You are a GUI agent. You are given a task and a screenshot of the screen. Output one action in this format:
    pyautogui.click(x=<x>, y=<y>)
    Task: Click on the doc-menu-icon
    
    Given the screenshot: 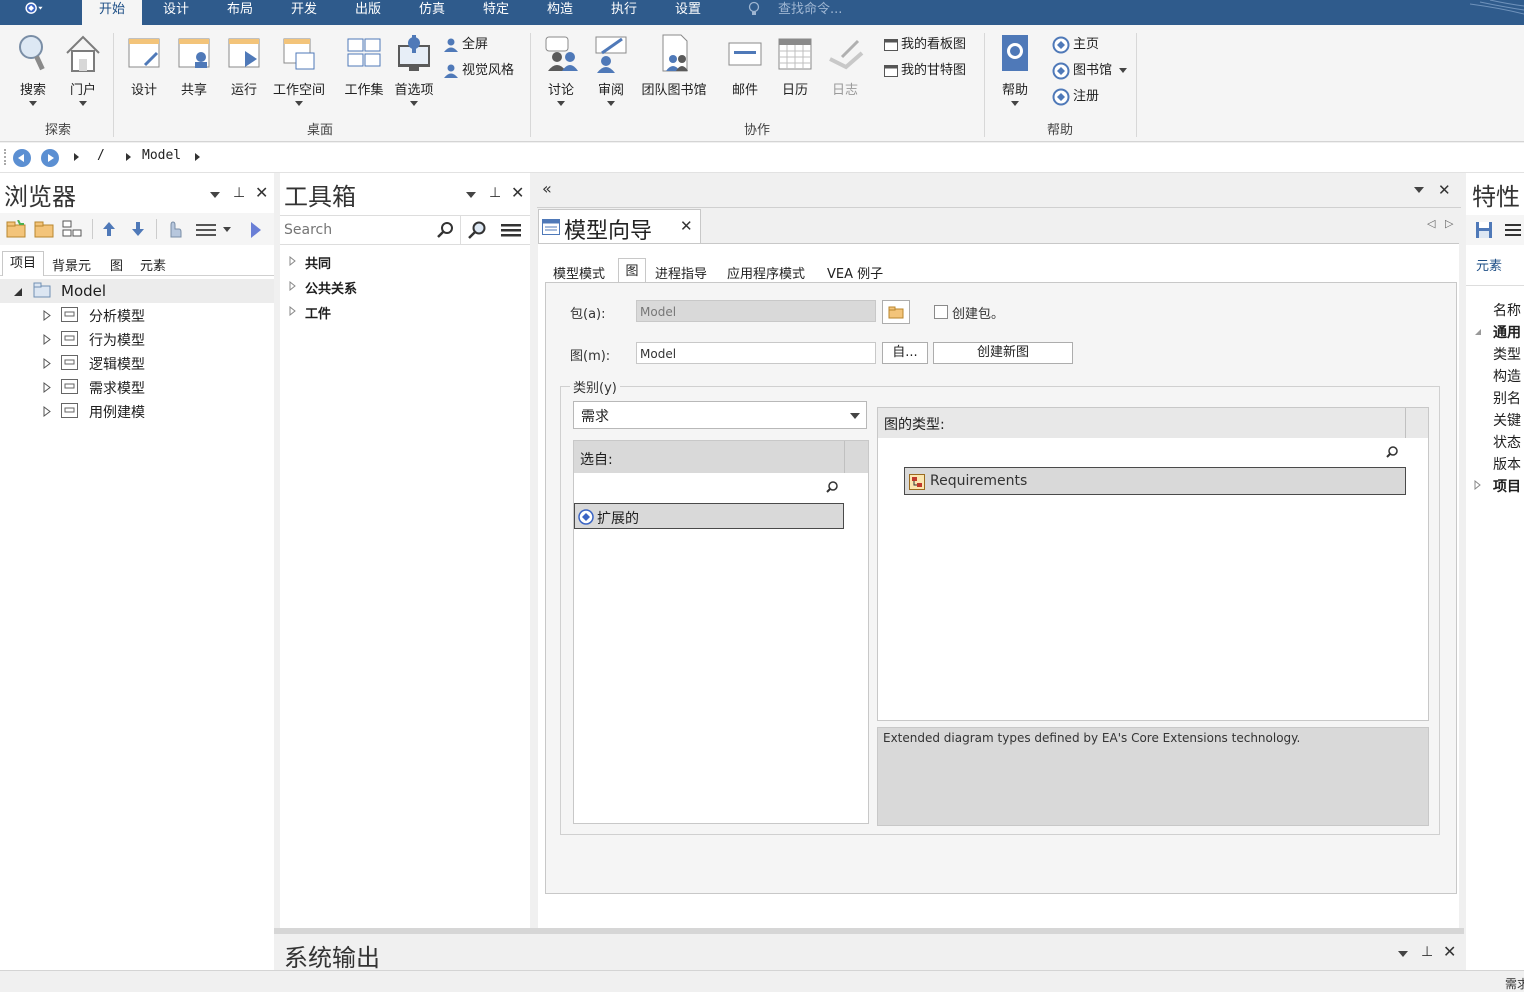 What is the action you would take?
    pyautogui.click(x=1419, y=190)
    